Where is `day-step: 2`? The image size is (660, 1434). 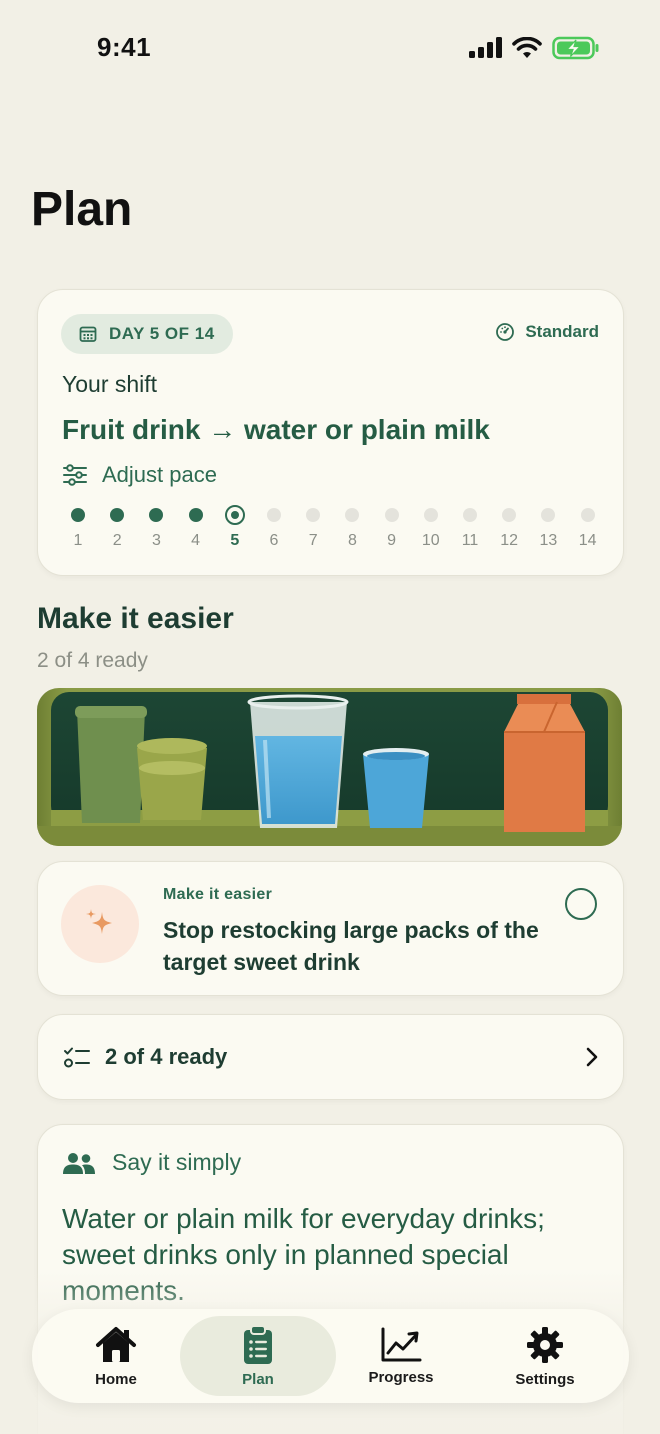 day-step: 2 is located at coordinates (117, 527).